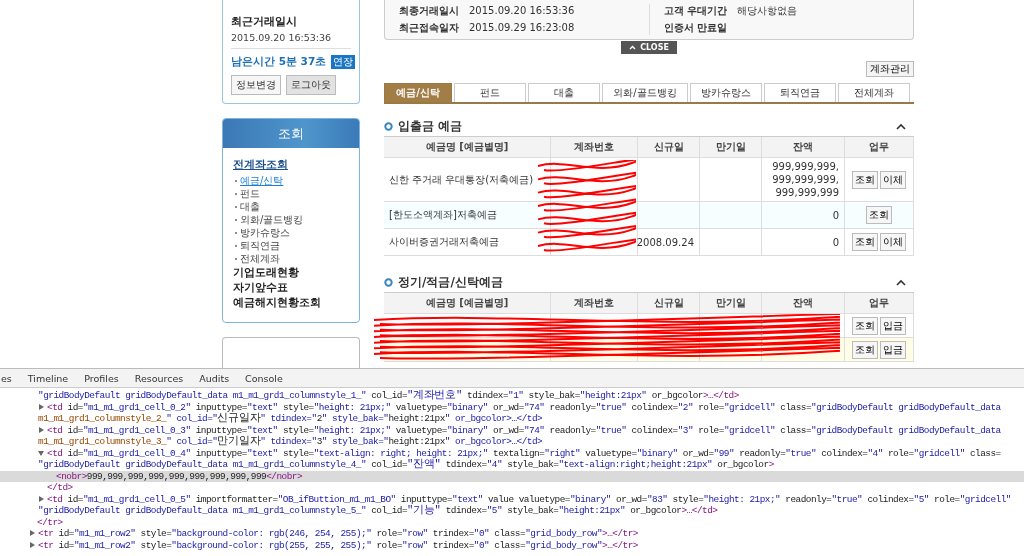 The height and width of the screenshot is (556, 1024). I want to click on close-button: CLOSE, so click(649, 47).